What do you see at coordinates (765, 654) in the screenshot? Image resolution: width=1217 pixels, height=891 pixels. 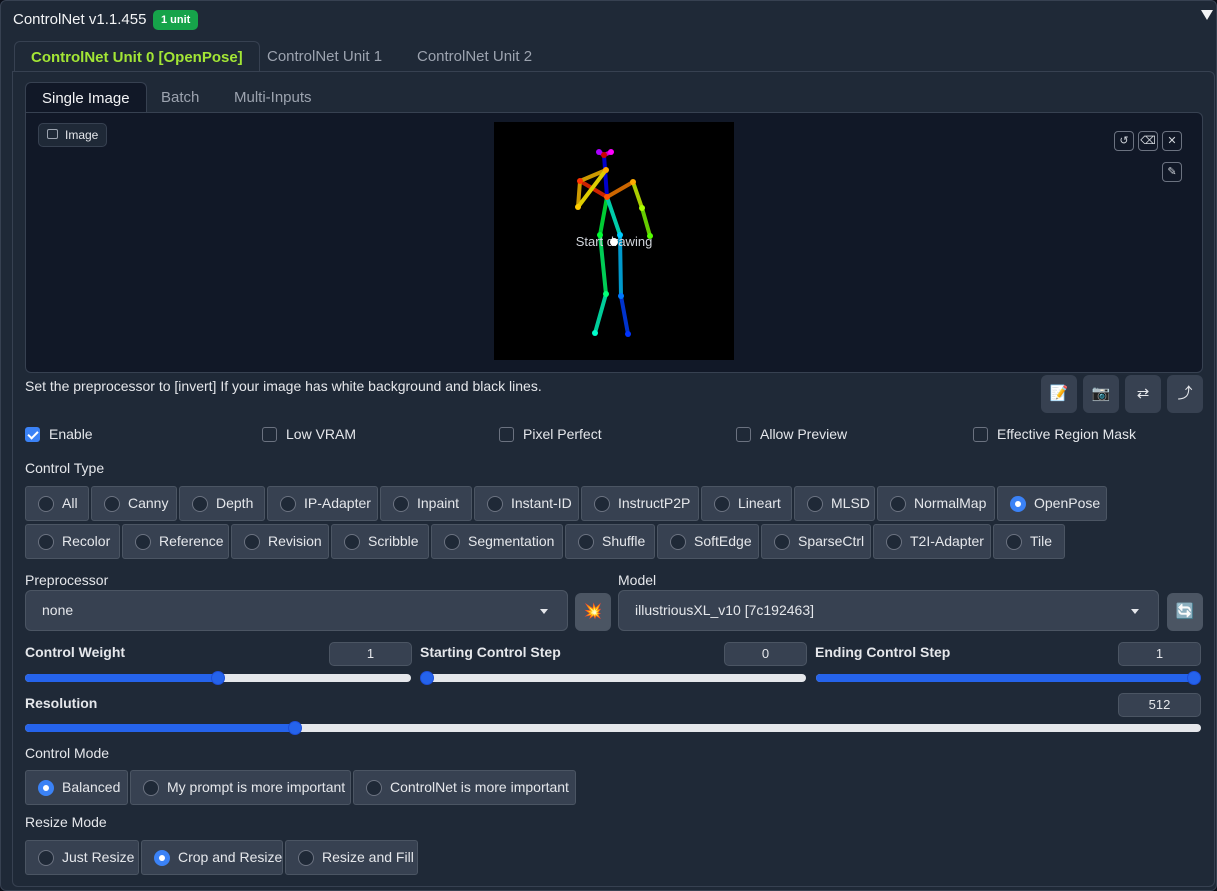 I see `starting-step-input: 0` at bounding box center [765, 654].